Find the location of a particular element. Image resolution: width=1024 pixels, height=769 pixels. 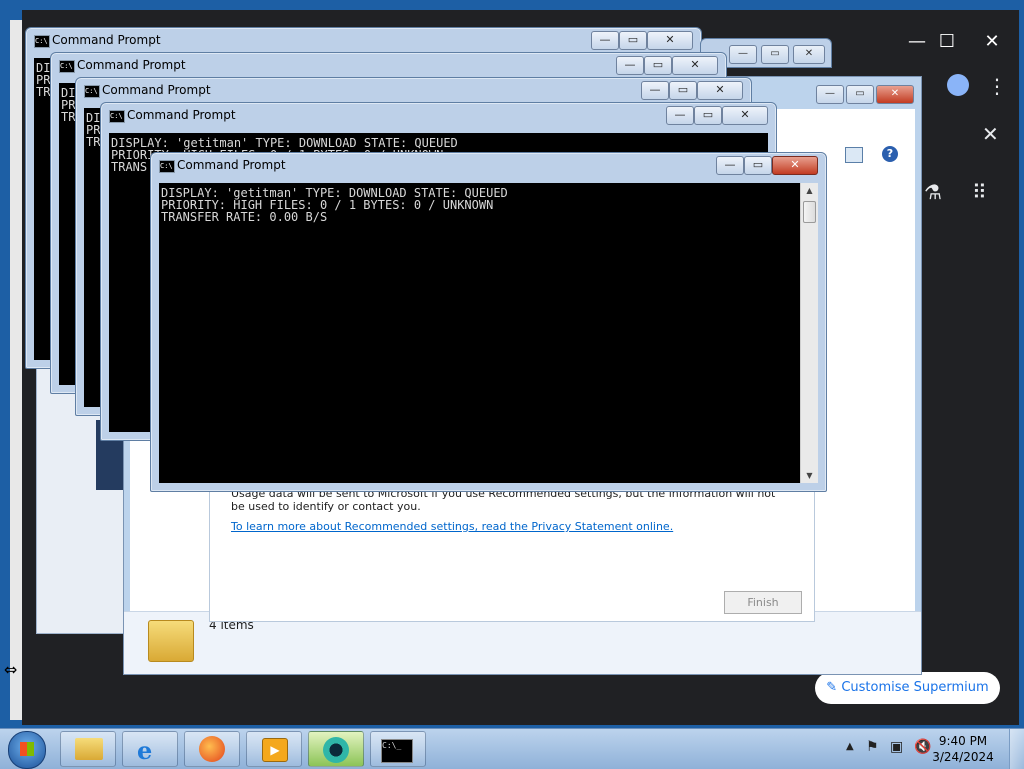

taskbar-explorer is located at coordinates (88, 749).